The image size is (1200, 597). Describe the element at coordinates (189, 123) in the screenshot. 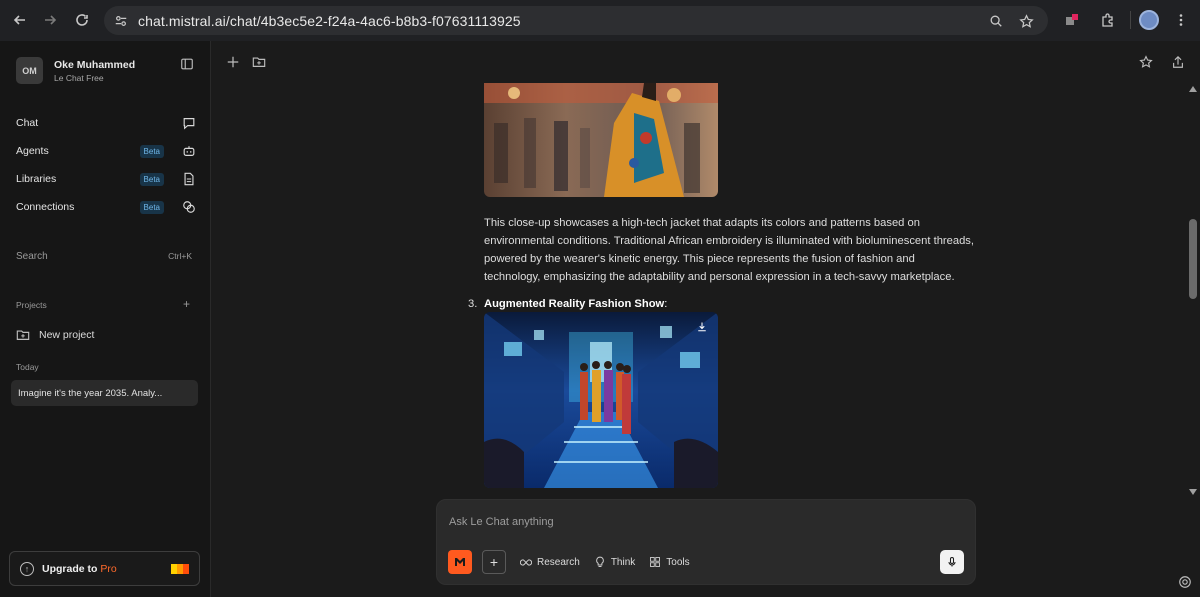

I see `chat-bubble-icon` at that location.